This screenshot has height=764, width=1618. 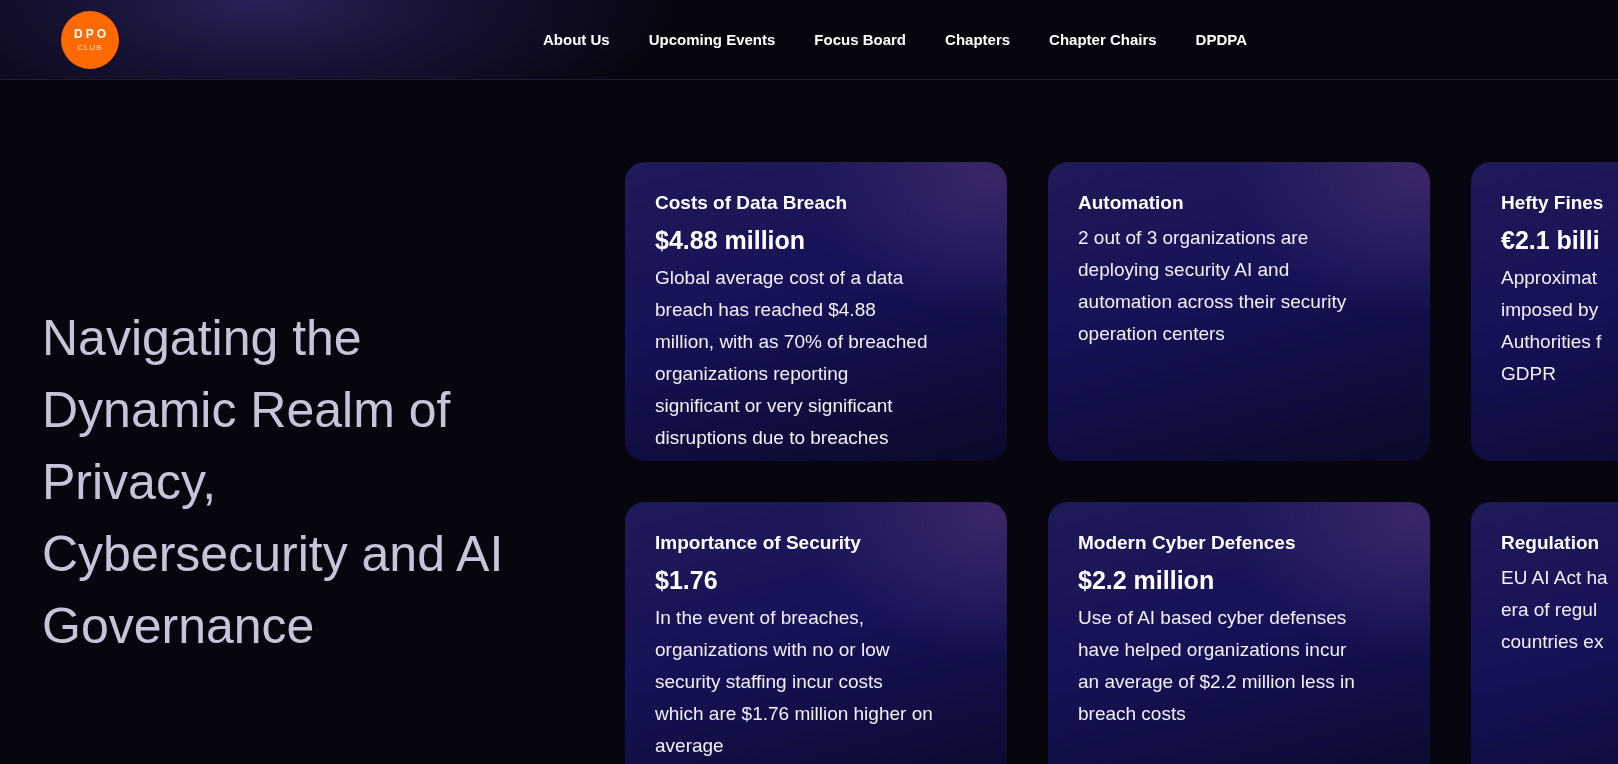 I want to click on card-value: $1.76, so click(x=687, y=580).